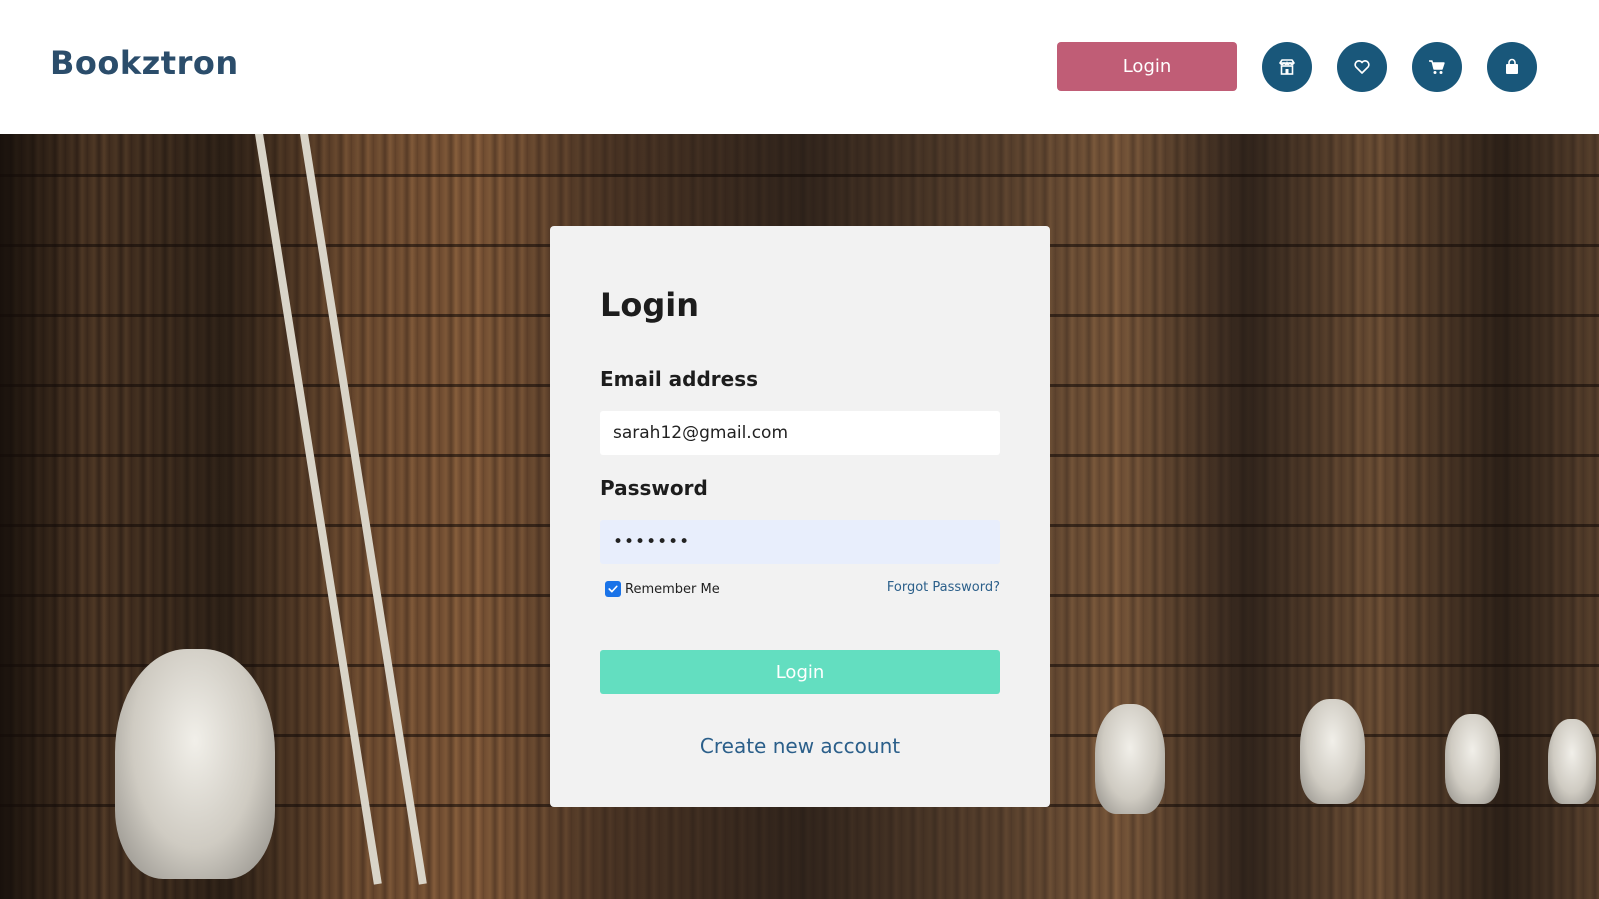 The width and height of the screenshot is (1599, 899). I want to click on store-button, so click(1287, 67).